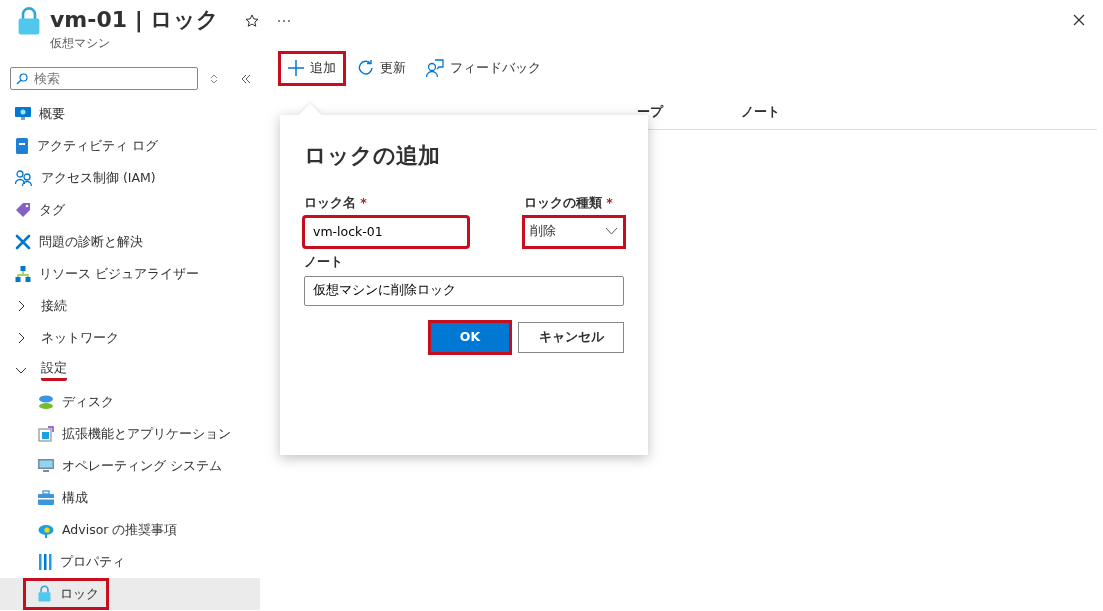 The image size is (1103, 611). What do you see at coordinates (52, 209) in the screenshot?
I see `sidebar-item-label: タグ` at bounding box center [52, 209].